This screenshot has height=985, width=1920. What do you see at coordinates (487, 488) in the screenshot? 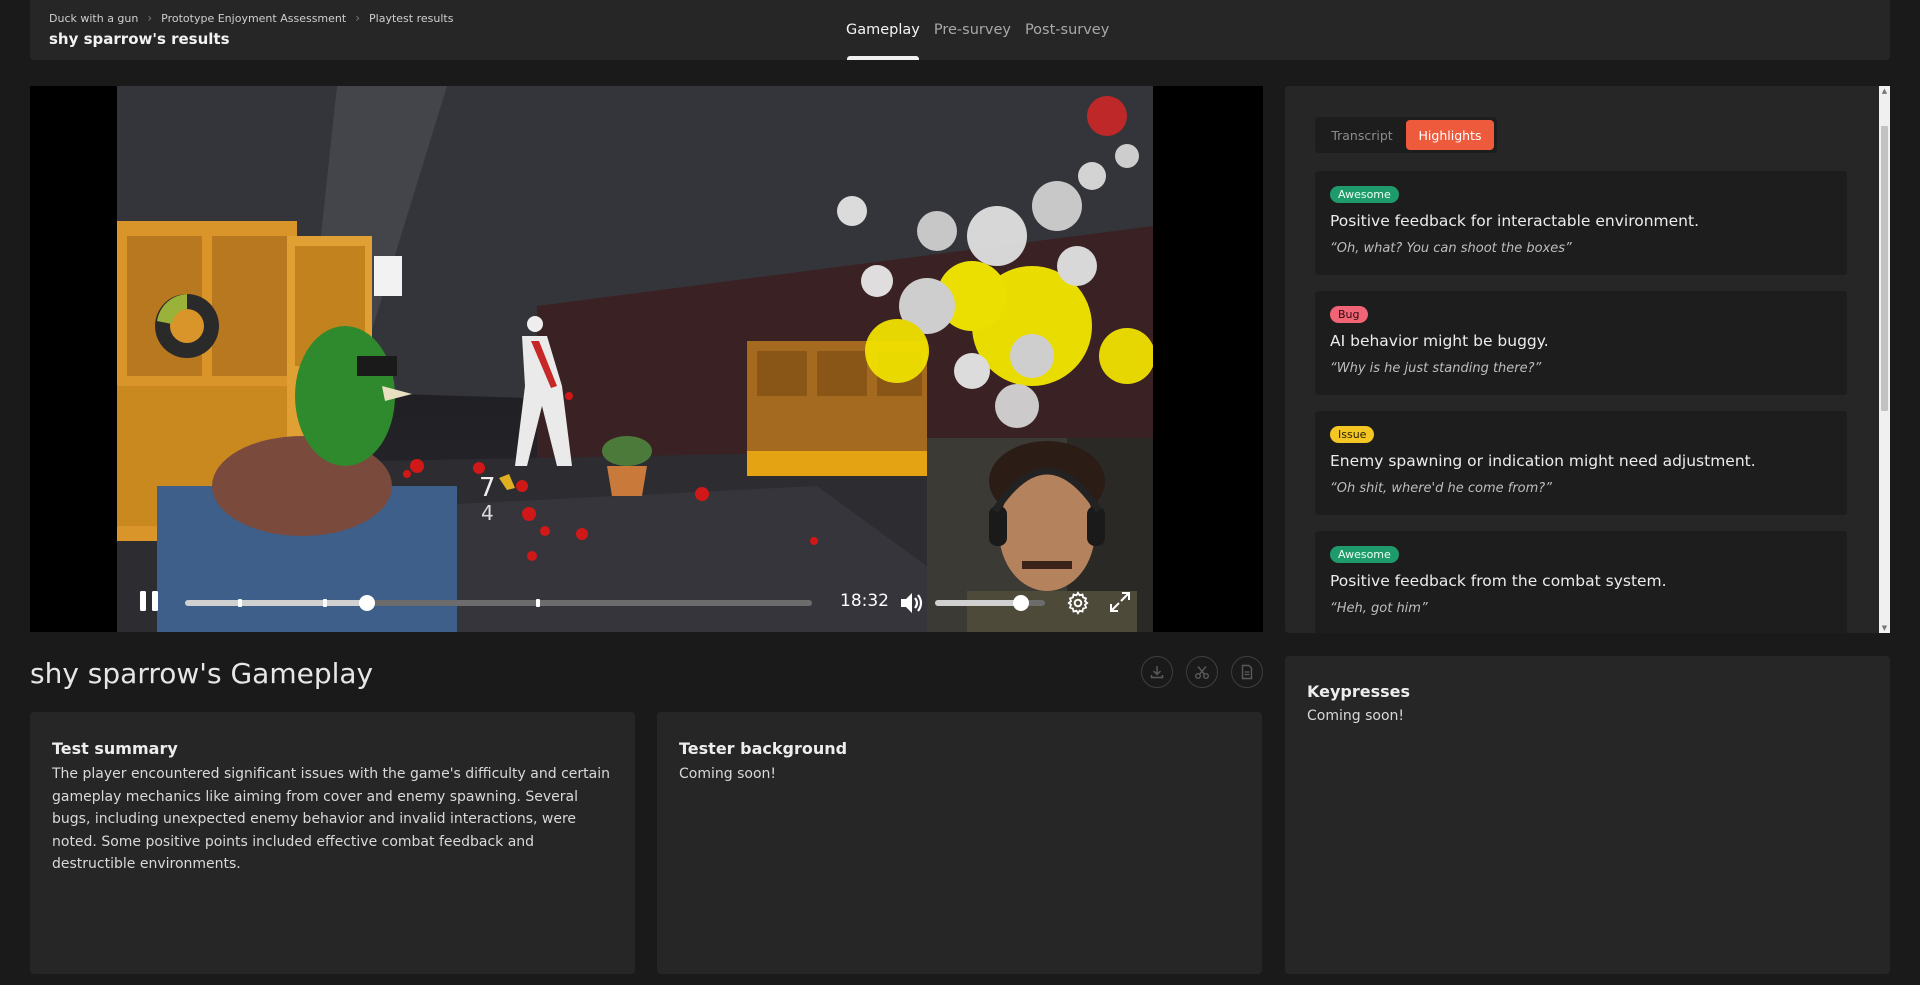
I see `hud-ammo-current: 7` at bounding box center [487, 488].